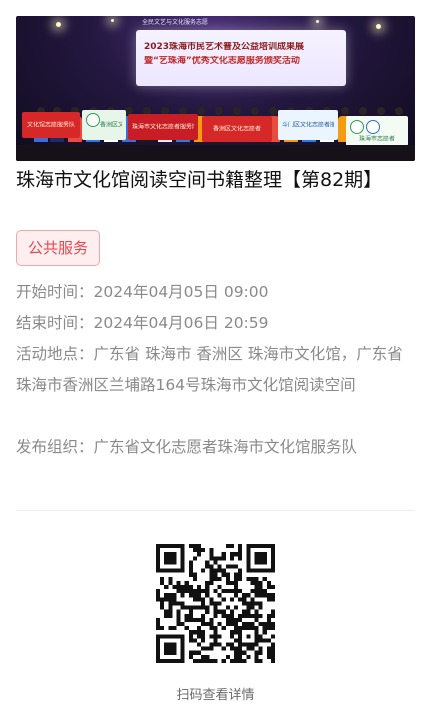 This screenshot has width=431, height=722. Describe the element at coordinates (104, 125) in the screenshot. I see `group-flag: 香洲区文化馆` at that location.